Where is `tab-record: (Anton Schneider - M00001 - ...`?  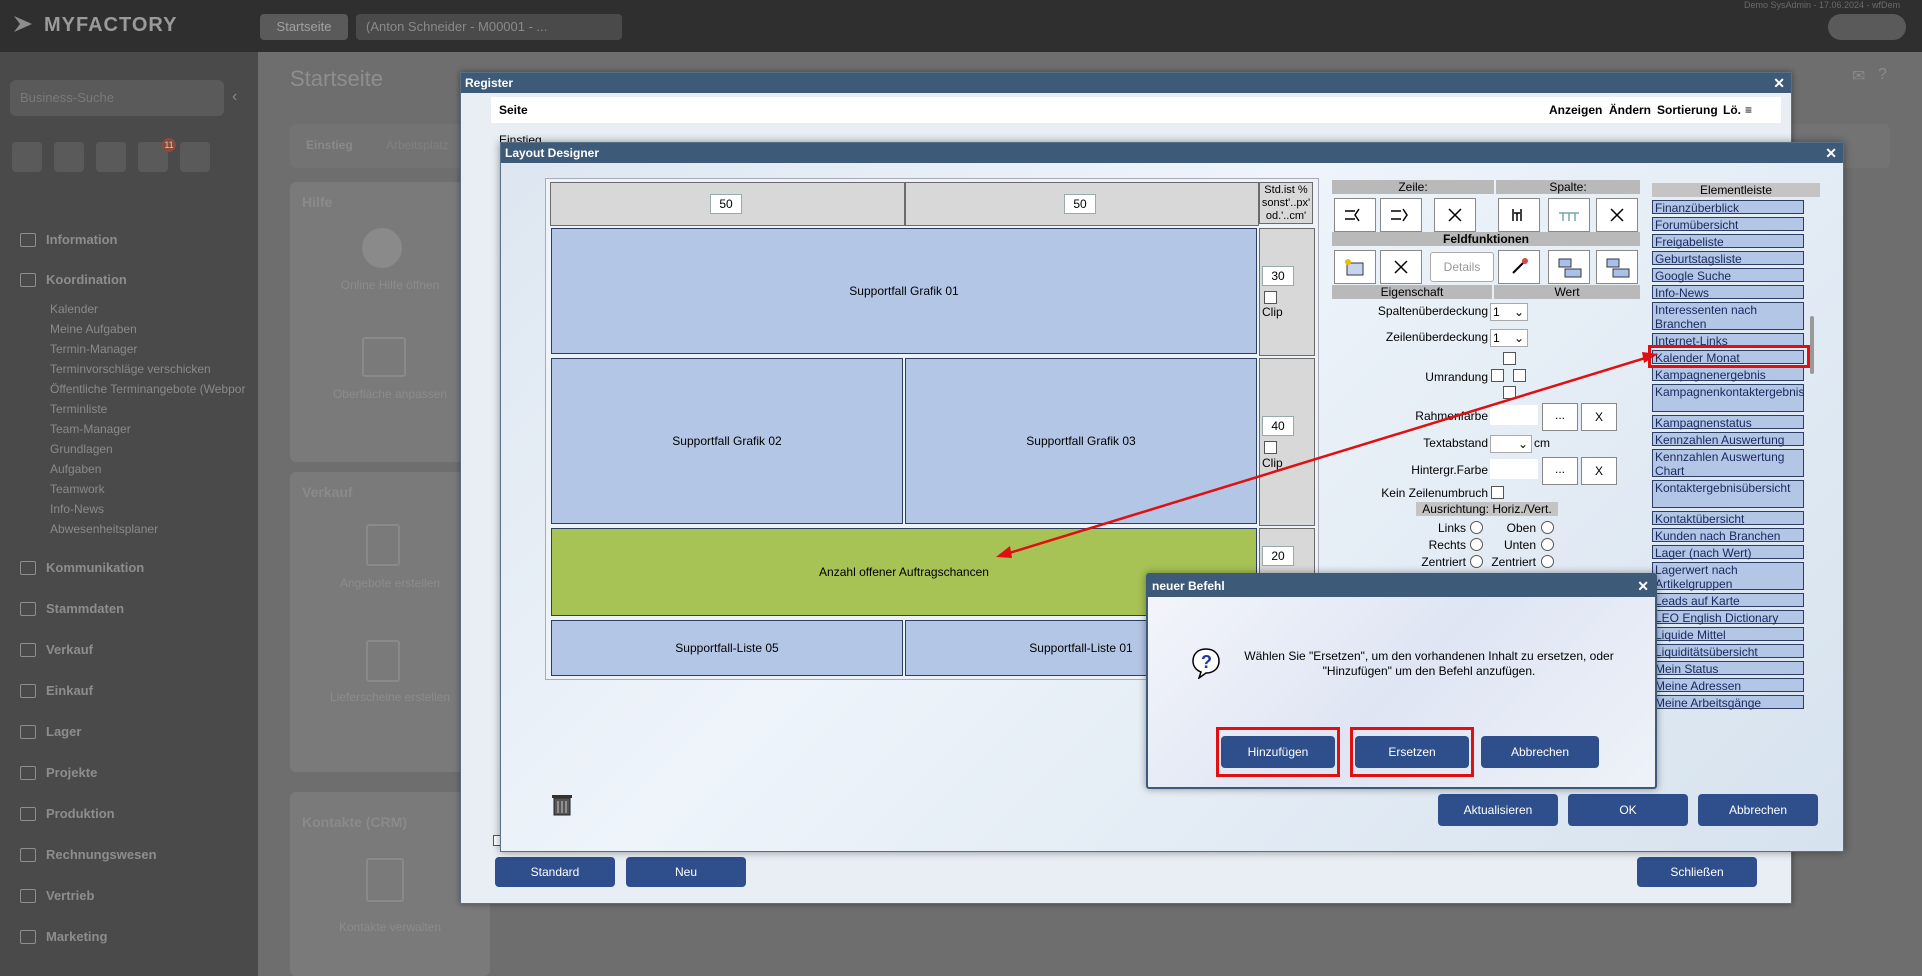
tab-record: (Anton Schneider - M00001 - ... is located at coordinates (489, 27).